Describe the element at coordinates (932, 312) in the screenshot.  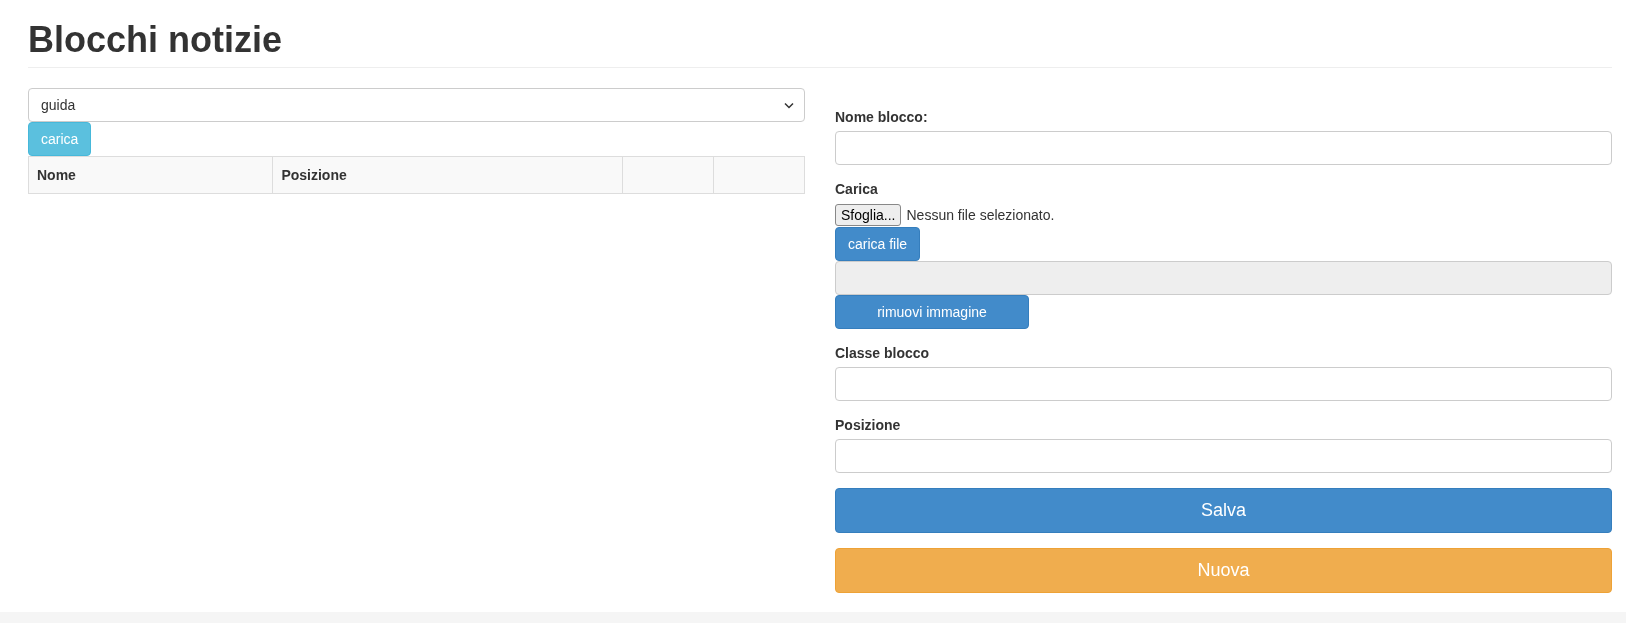
I see `remove-image-button: rimuovi immagine` at that location.